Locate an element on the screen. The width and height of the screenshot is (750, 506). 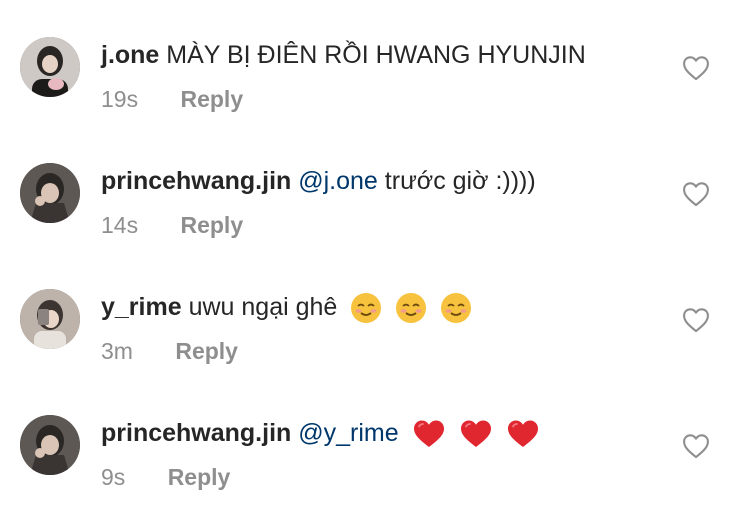
timestamp: 14s is located at coordinates (120, 225).